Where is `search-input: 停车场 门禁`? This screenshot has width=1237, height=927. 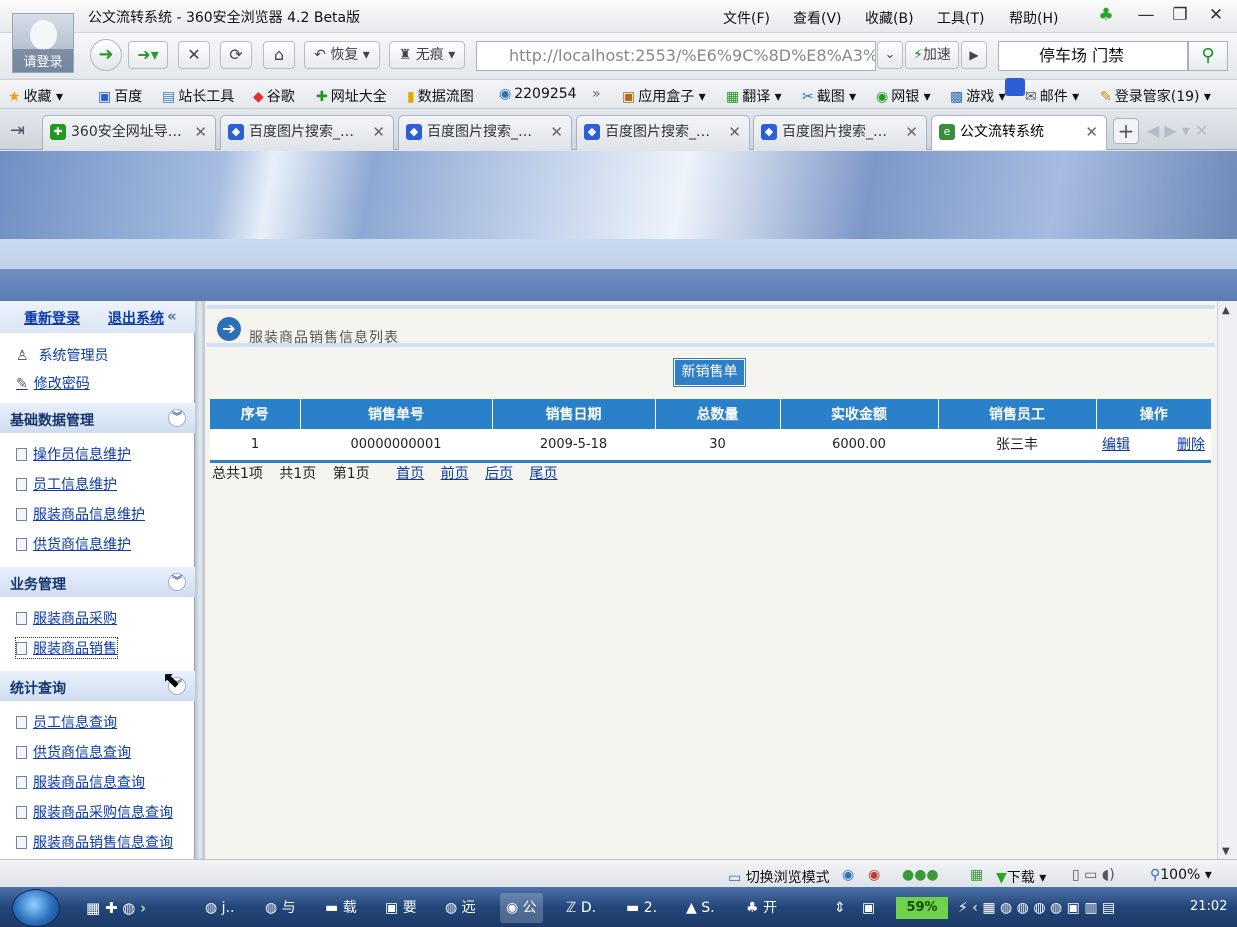
search-input: 停车场 门禁 is located at coordinates (1093, 56).